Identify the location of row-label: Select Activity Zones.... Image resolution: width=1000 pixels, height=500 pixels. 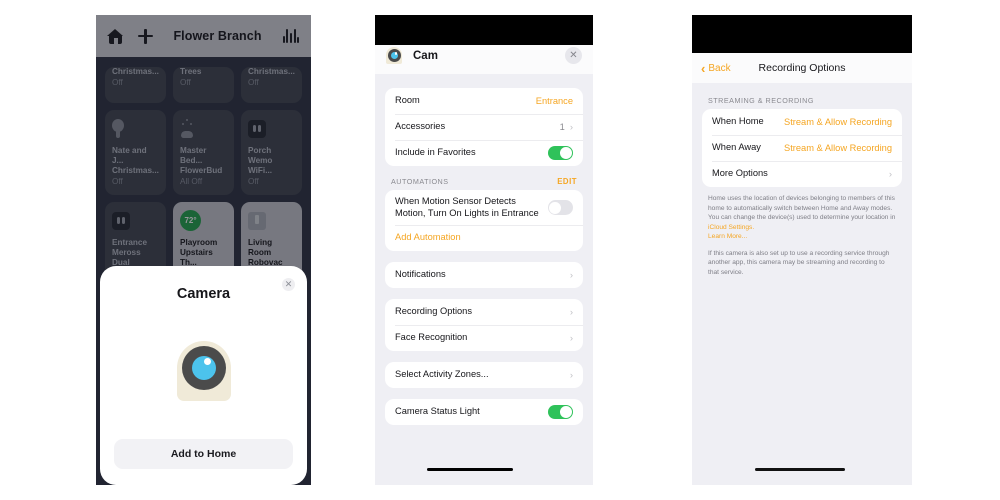
(442, 374).